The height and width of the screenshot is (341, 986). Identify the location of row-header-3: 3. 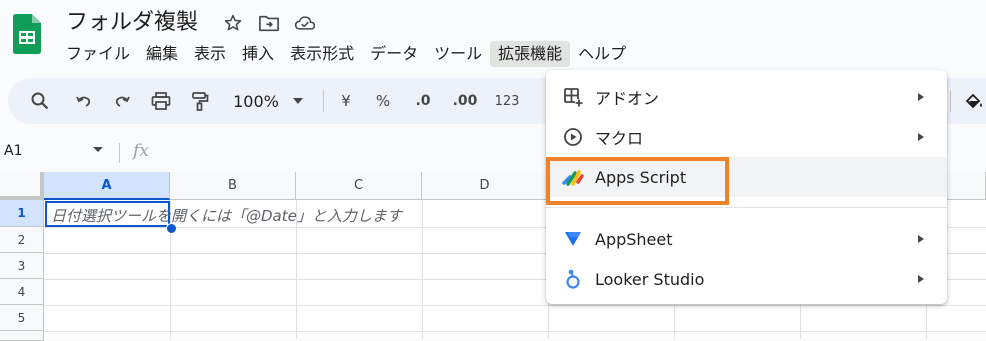
(22, 266).